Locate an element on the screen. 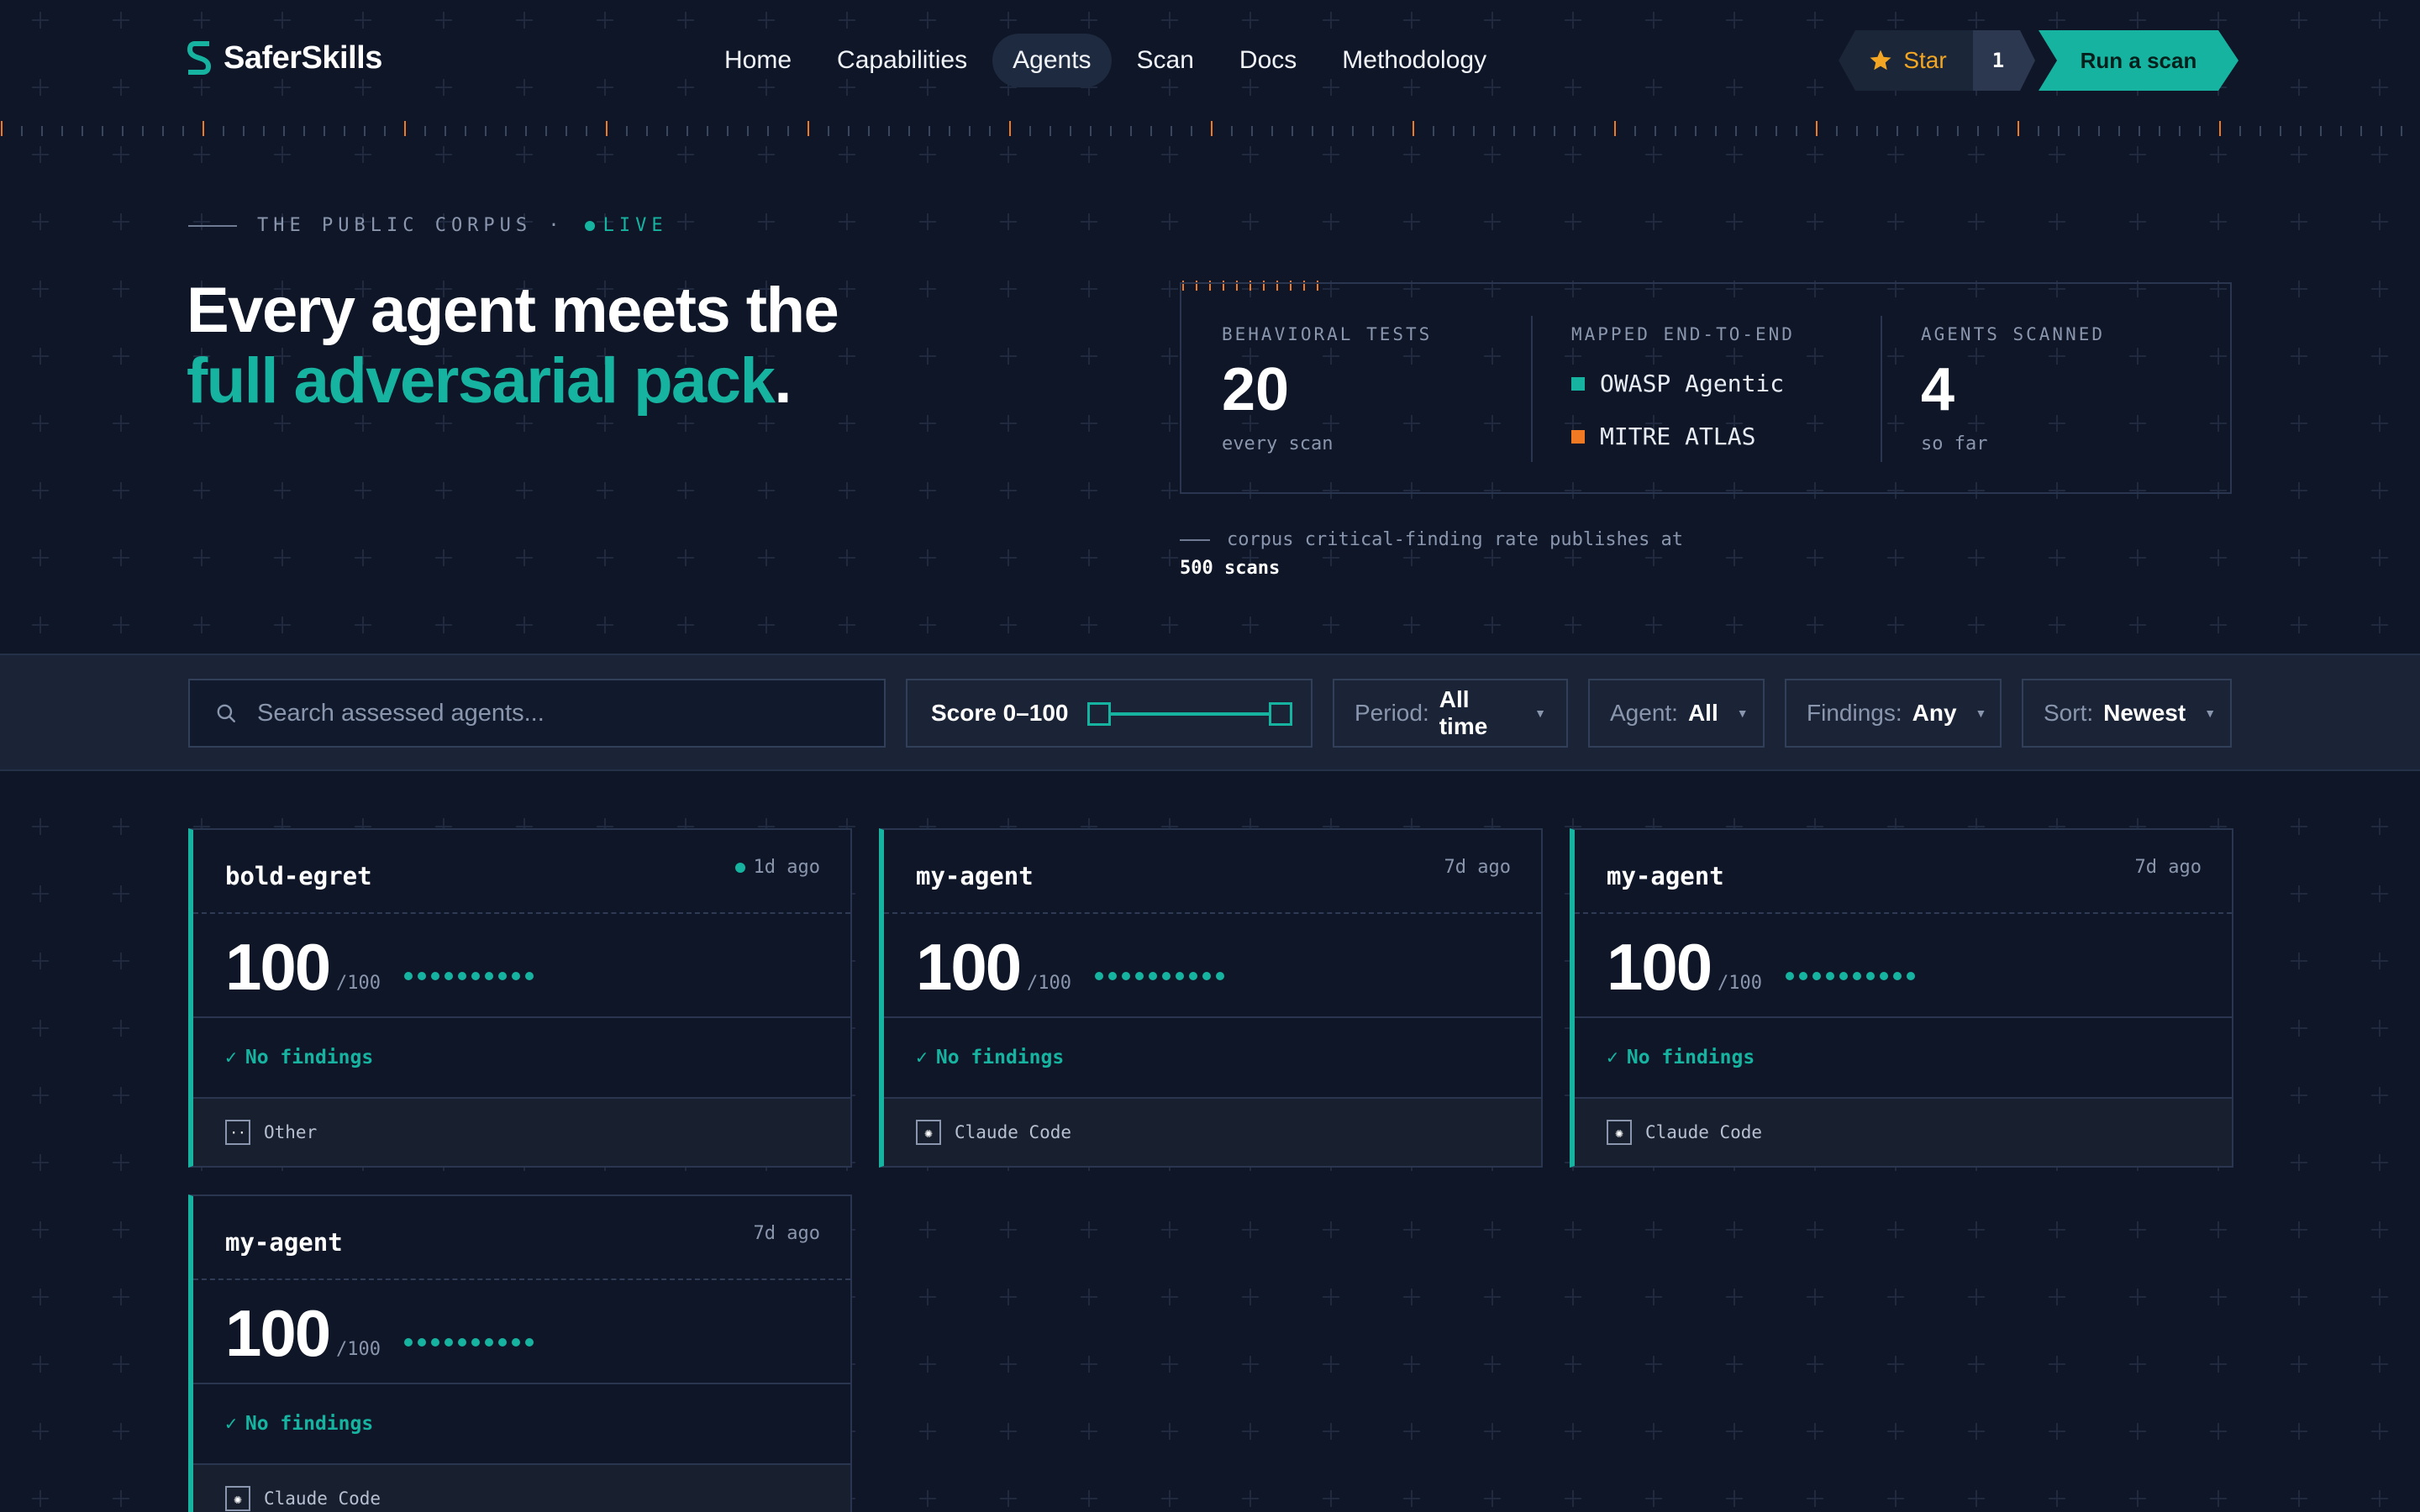 The width and height of the screenshot is (2420, 1512). slider-min-handle is located at coordinates (1099, 714).